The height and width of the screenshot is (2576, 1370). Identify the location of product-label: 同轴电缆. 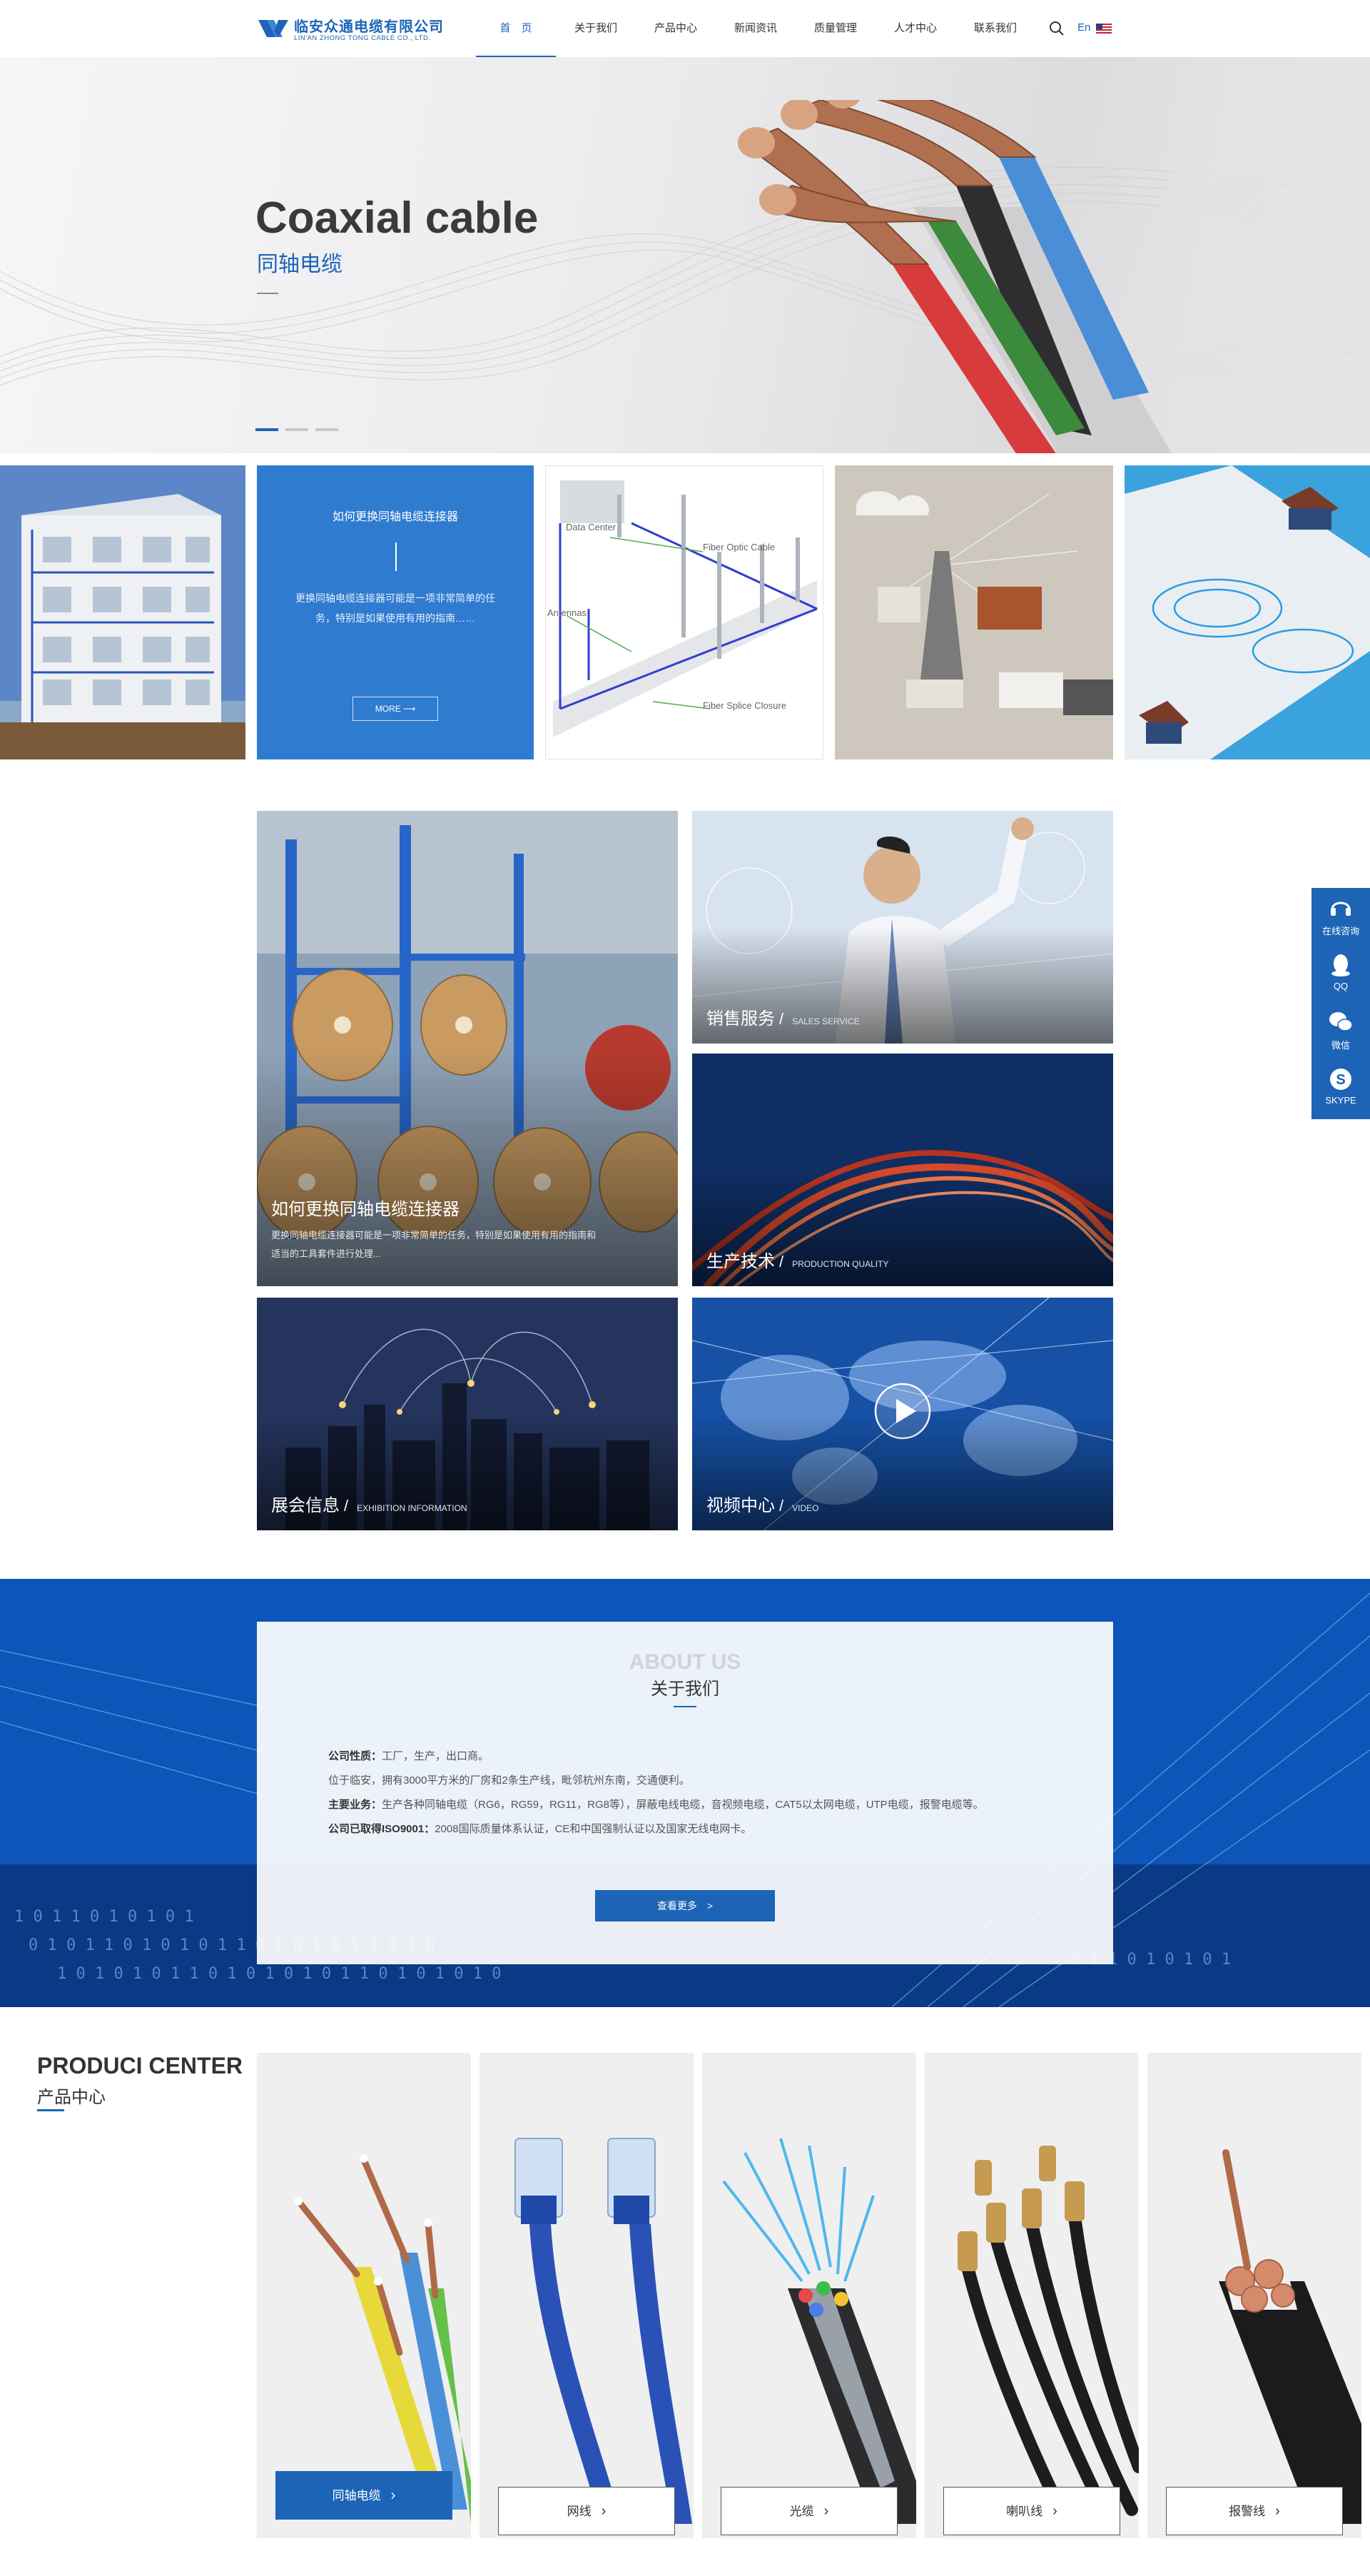
(356, 2495).